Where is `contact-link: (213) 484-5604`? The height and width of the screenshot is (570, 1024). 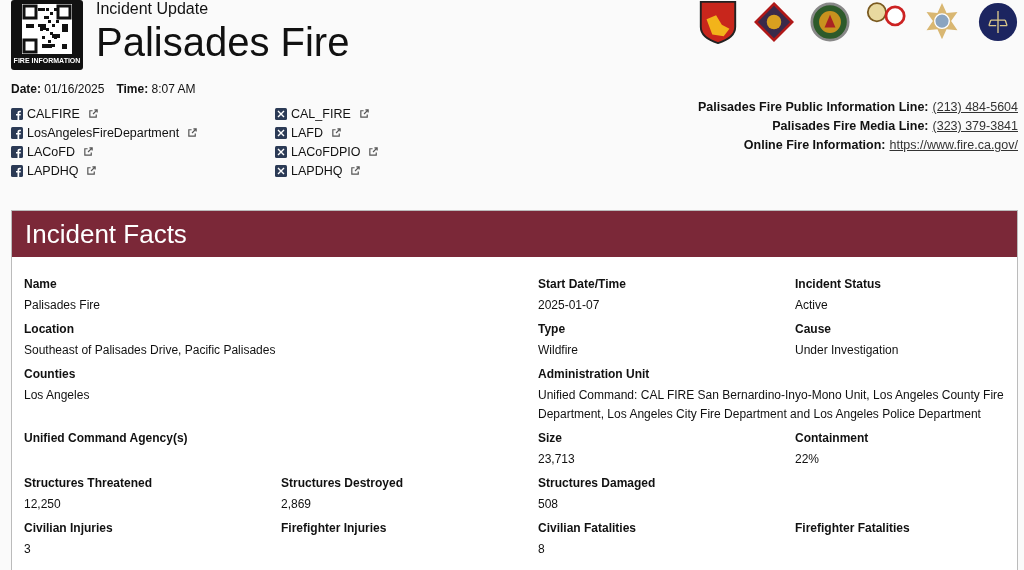 contact-link: (213) 484-5604 is located at coordinates (975, 108).